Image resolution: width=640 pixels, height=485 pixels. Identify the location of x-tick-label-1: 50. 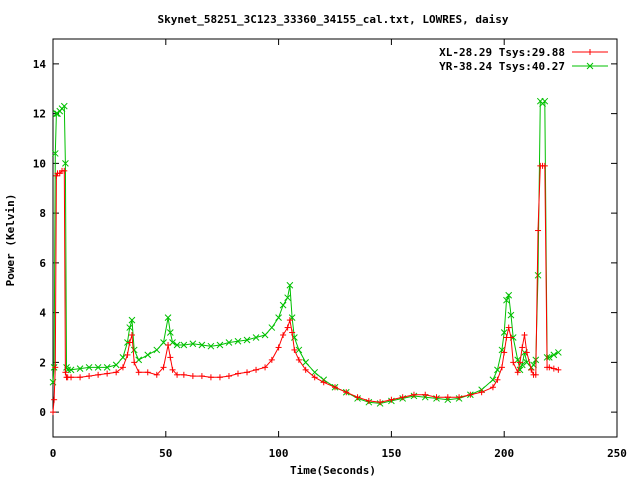
(165, 453).